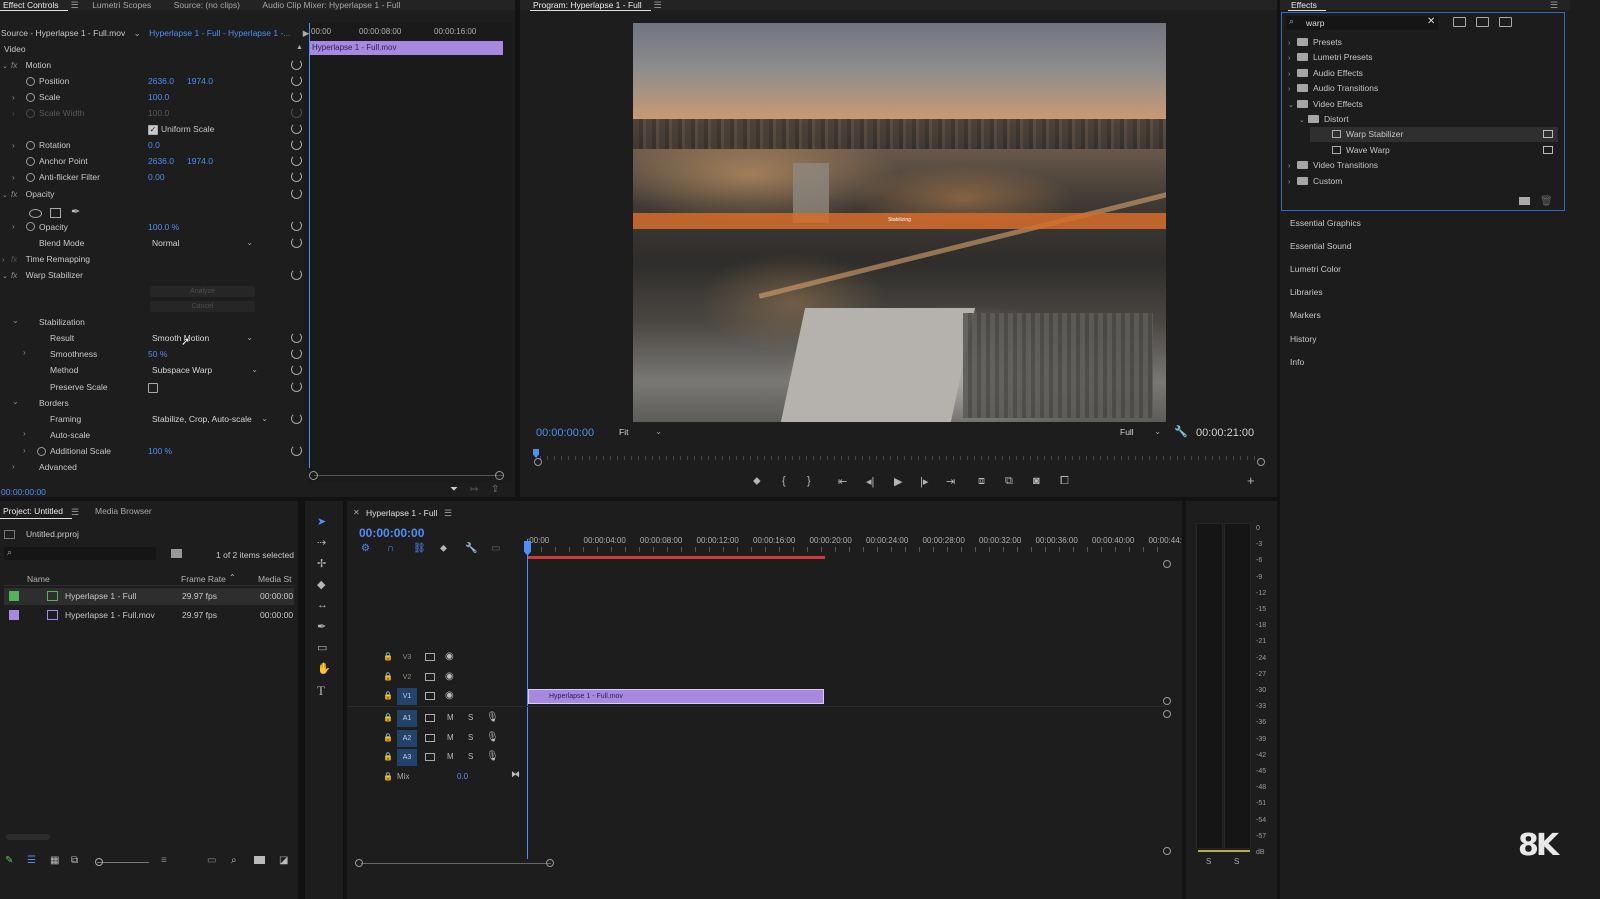  Describe the element at coordinates (407, 696) in the screenshot. I see `track-target-toggle: V1` at that location.